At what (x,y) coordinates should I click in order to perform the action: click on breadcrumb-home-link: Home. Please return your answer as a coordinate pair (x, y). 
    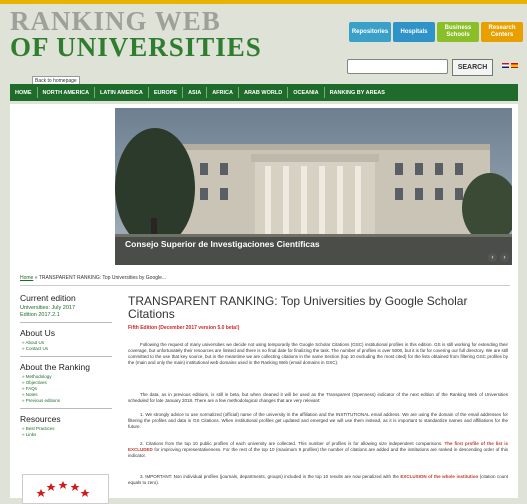
    Looking at the image, I should click on (26, 278).